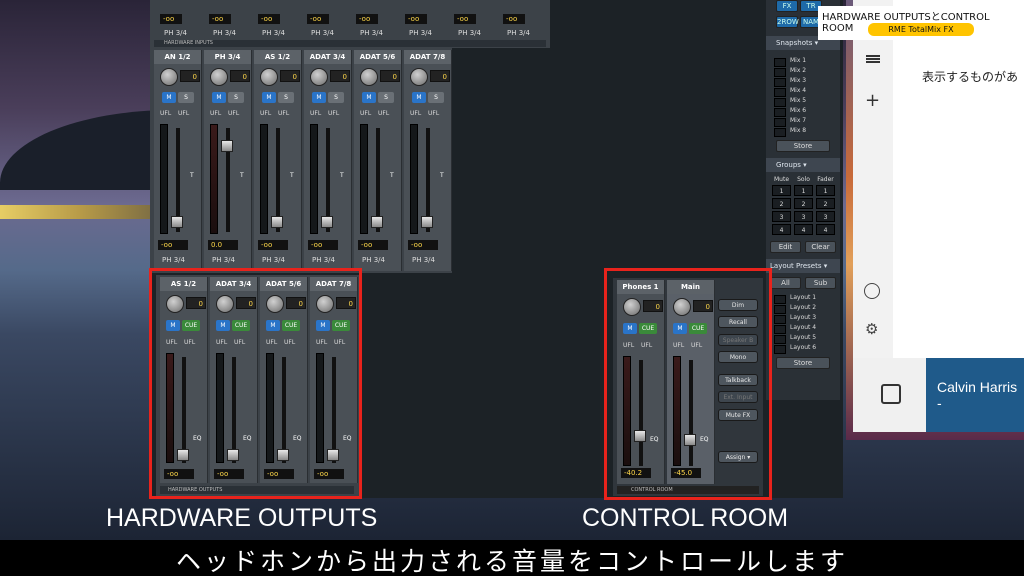 The width and height of the screenshot is (1024, 576). Describe the element at coordinates (803, 165) in the screenshot. I see `groups-header: Groups ▾` at that location.